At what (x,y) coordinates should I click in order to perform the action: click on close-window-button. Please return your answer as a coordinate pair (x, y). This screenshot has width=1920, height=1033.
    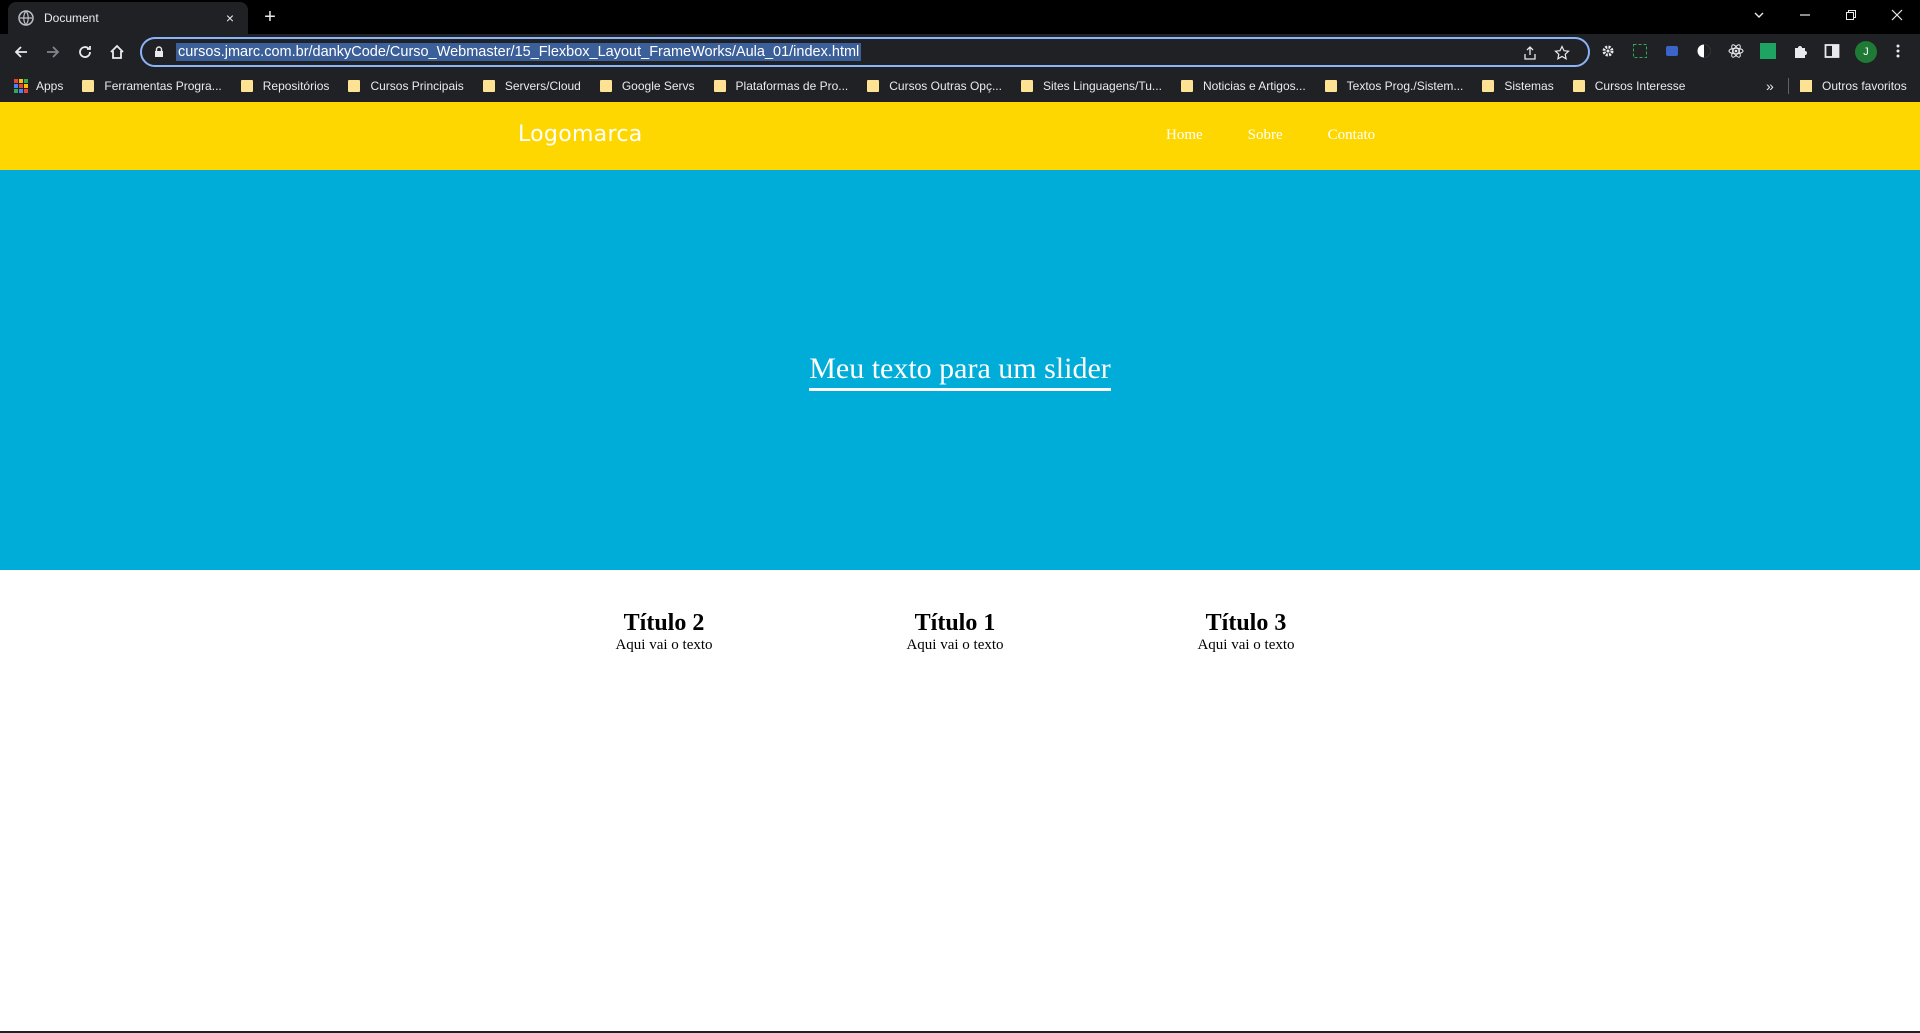
    Looking at the image, I should click on (1897, 15).